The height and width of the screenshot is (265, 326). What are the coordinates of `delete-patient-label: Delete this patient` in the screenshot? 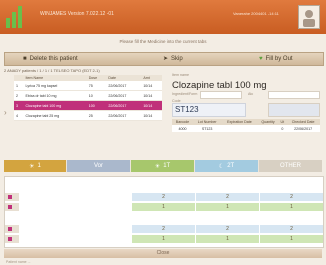 It's located at (53, 59).